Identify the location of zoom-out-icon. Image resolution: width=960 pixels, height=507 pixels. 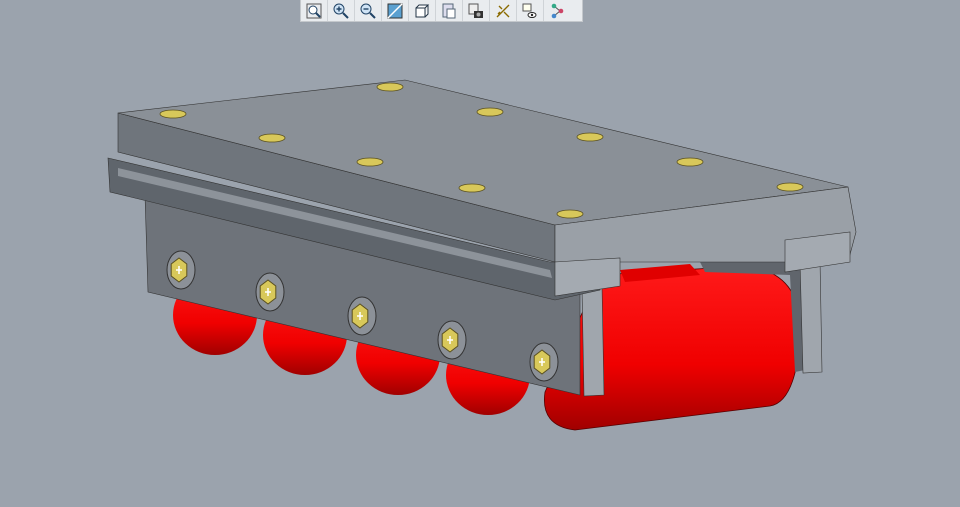
(368, 11).